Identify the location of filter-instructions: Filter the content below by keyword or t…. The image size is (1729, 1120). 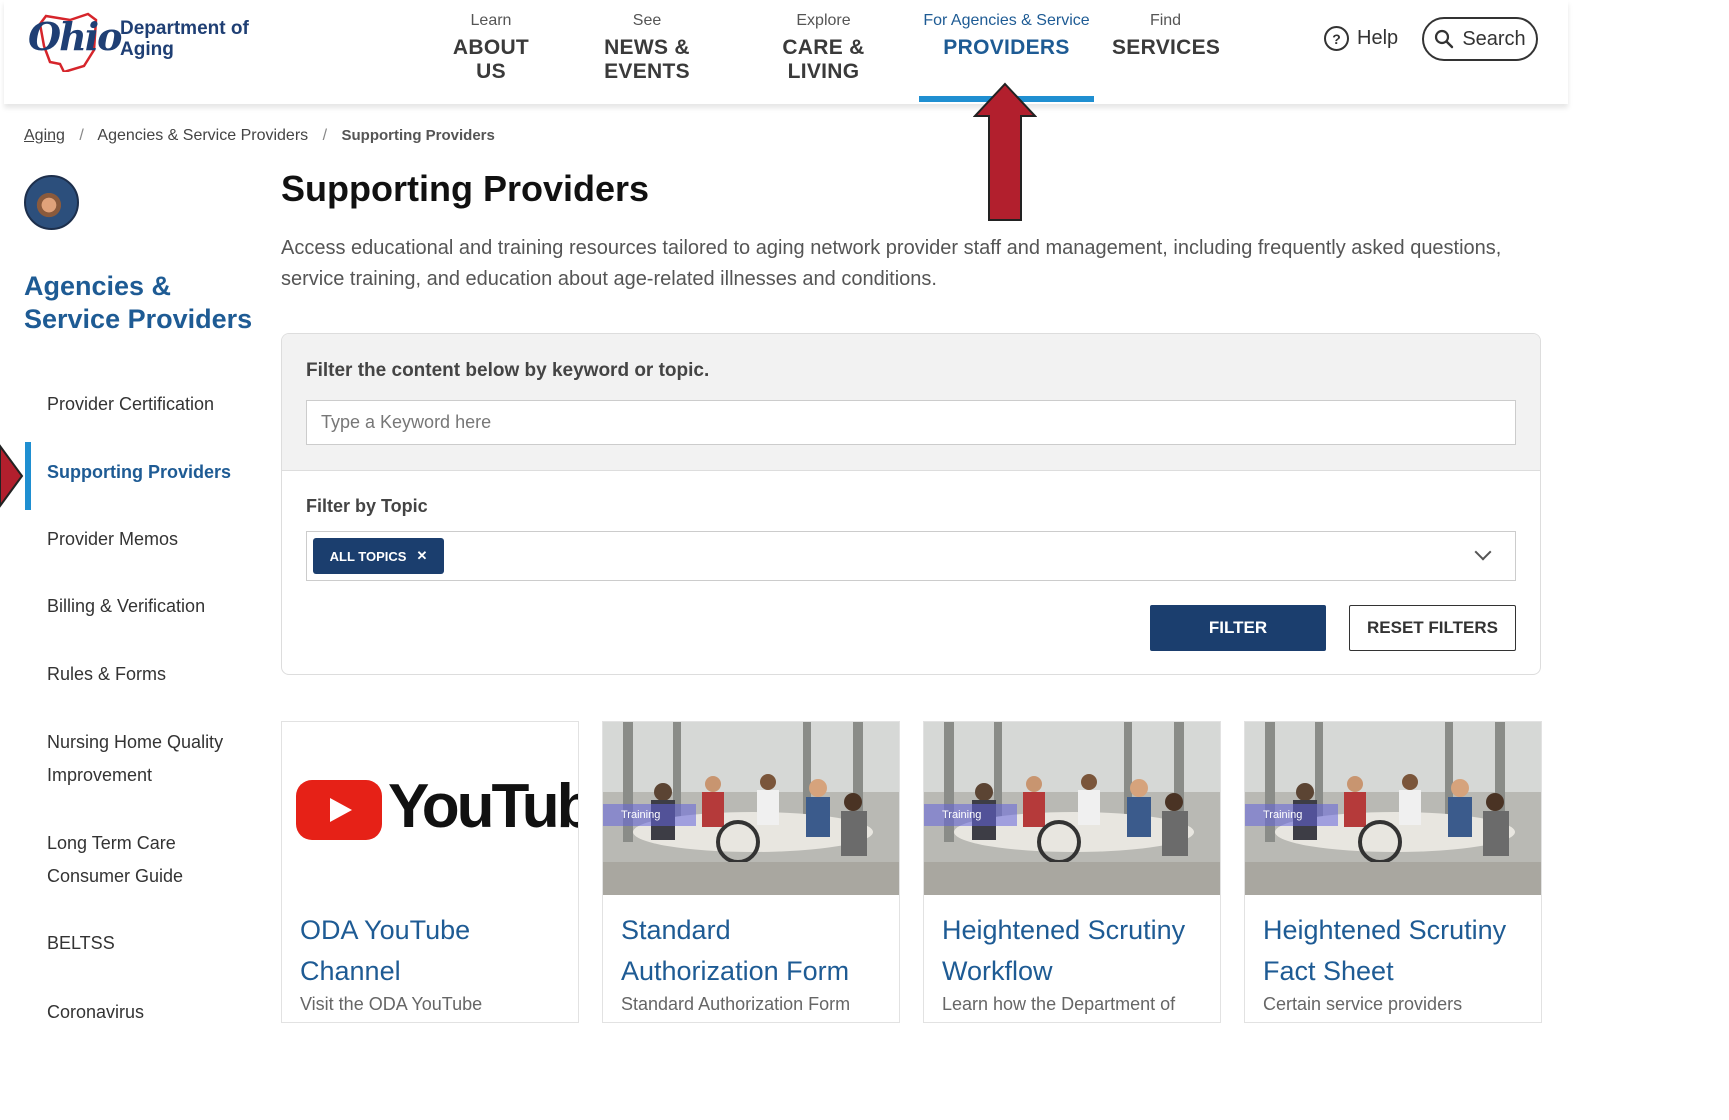
(508, 370).